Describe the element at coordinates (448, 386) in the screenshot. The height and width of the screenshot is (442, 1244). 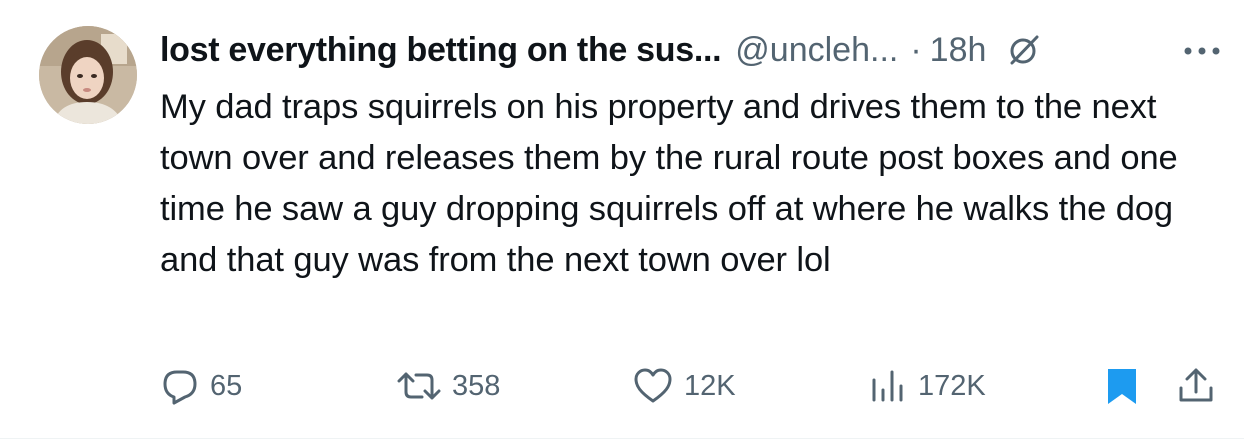
I see `repost-button: 358` at that location.